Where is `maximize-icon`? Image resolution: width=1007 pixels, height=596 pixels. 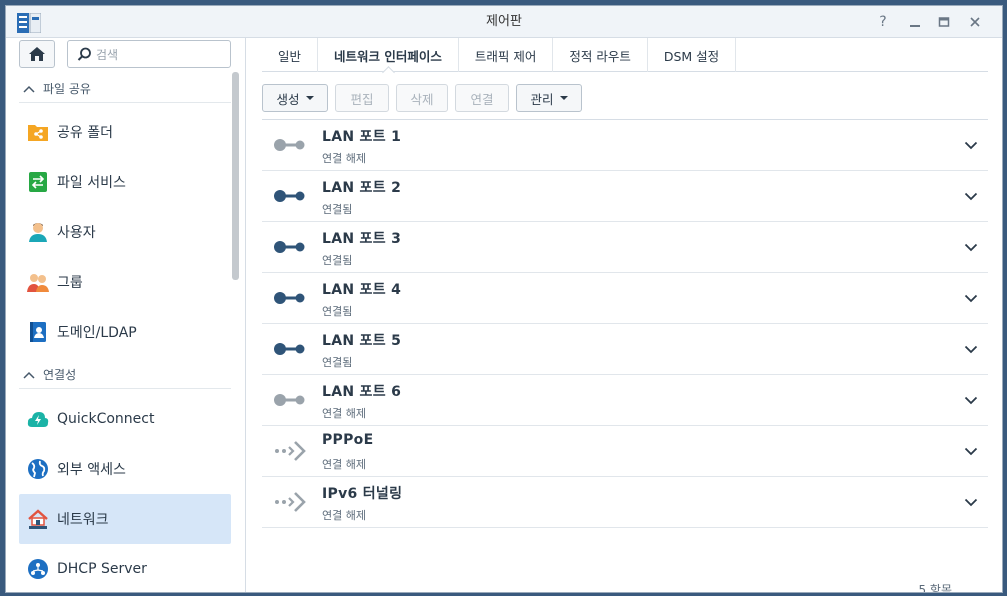
maximize-icon is located at coordinates (944, 22).